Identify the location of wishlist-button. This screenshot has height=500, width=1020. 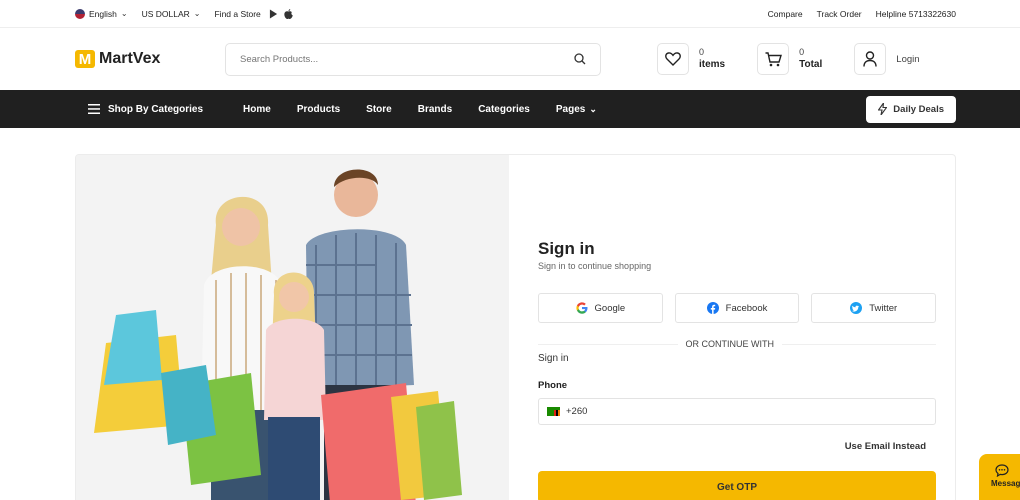
(673, 59).